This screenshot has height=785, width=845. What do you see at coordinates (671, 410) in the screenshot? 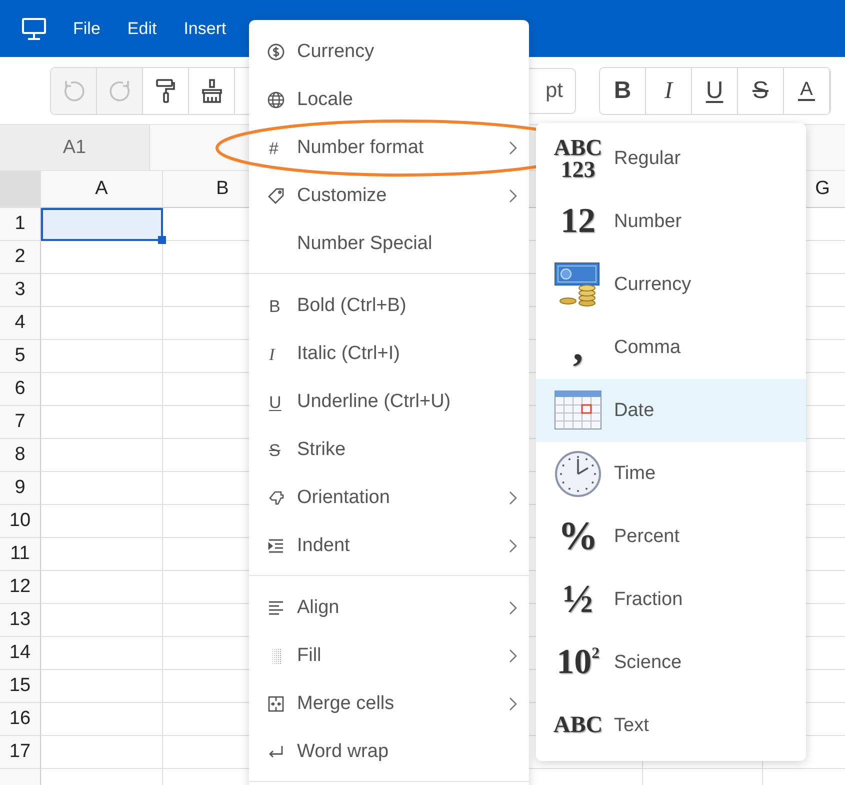
I see `submenu-item: Date` at bounding box center [671, 410].